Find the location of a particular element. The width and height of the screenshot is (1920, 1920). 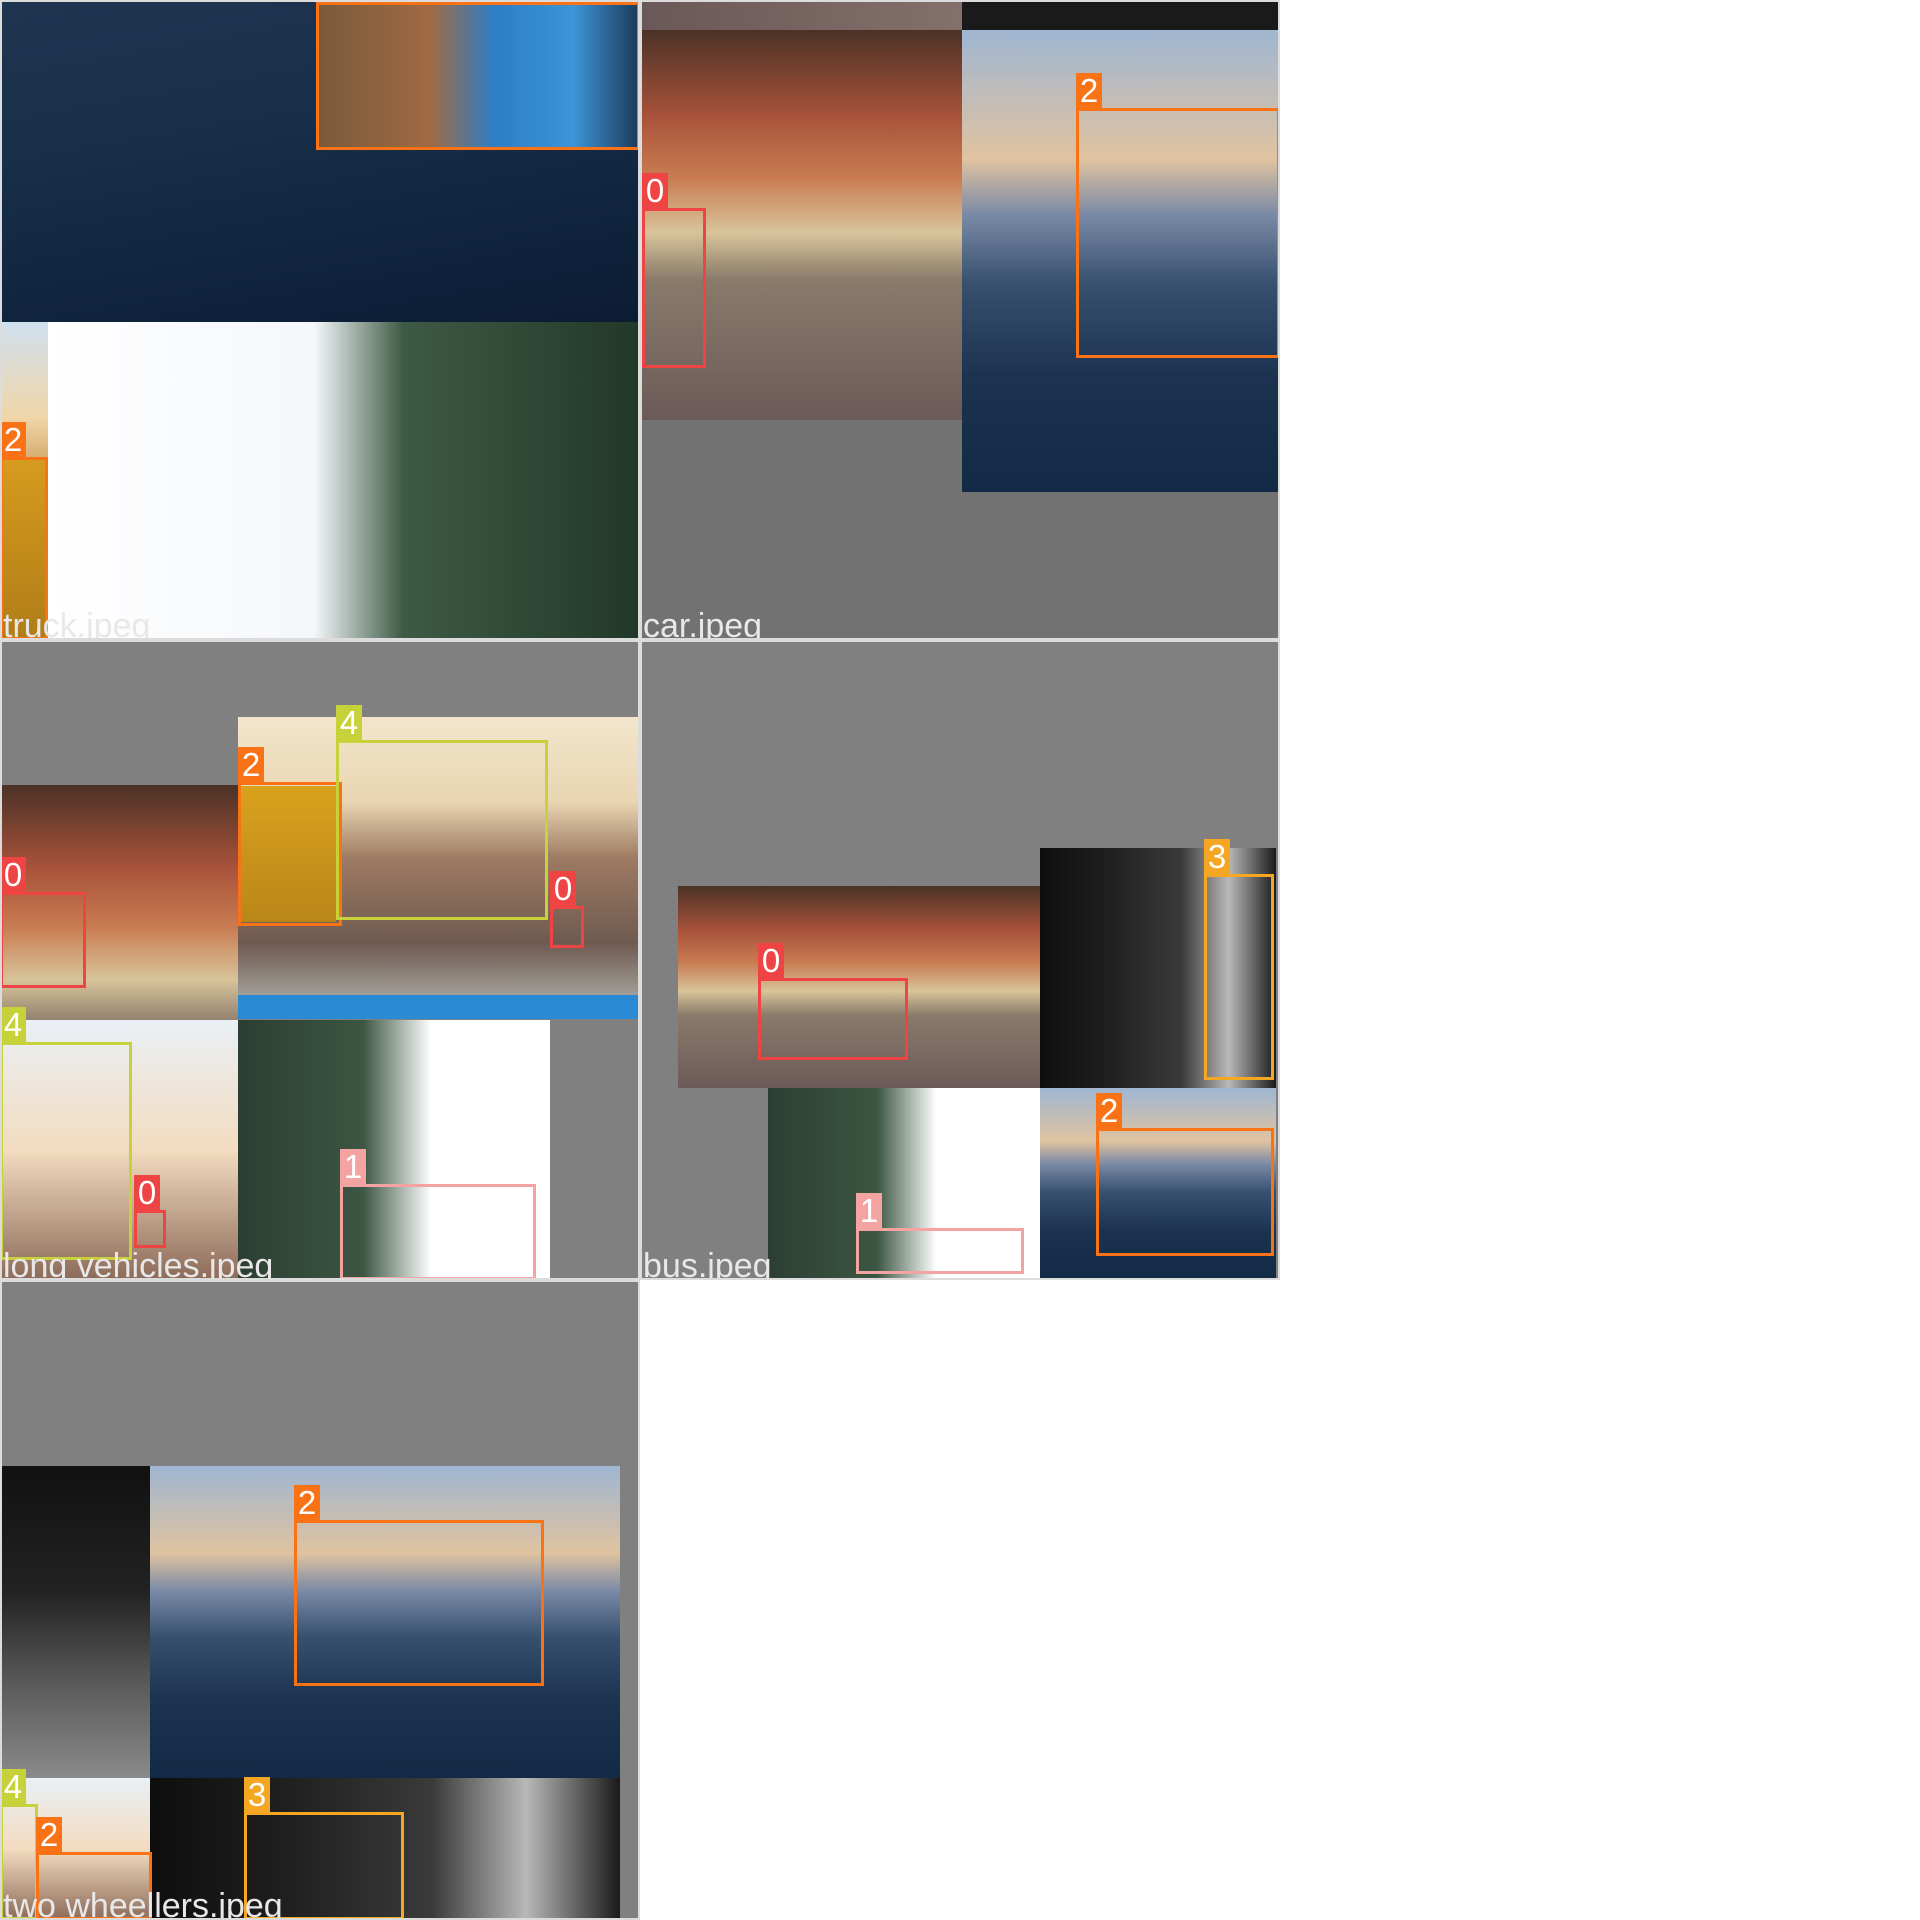

detection-box: 3 is located at coordinates (1239, 959).